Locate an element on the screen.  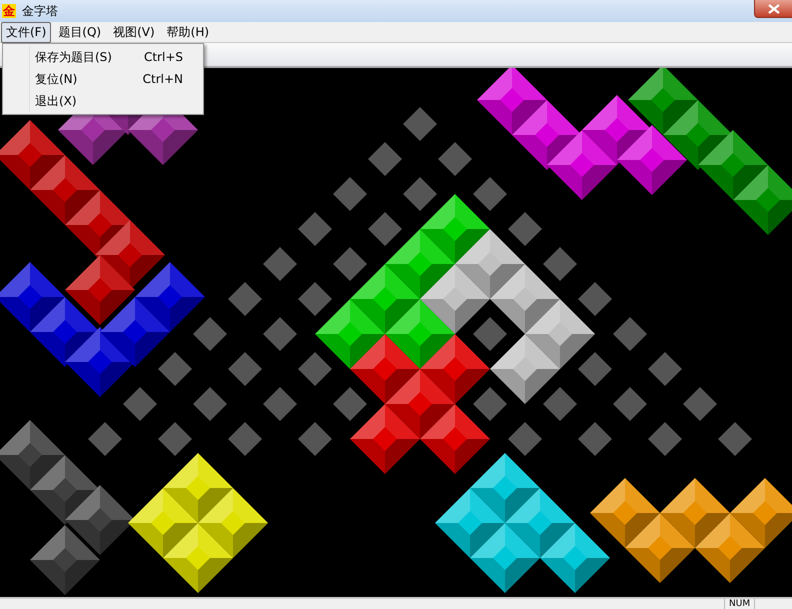
close-icon is located at coordinates (774, 9).